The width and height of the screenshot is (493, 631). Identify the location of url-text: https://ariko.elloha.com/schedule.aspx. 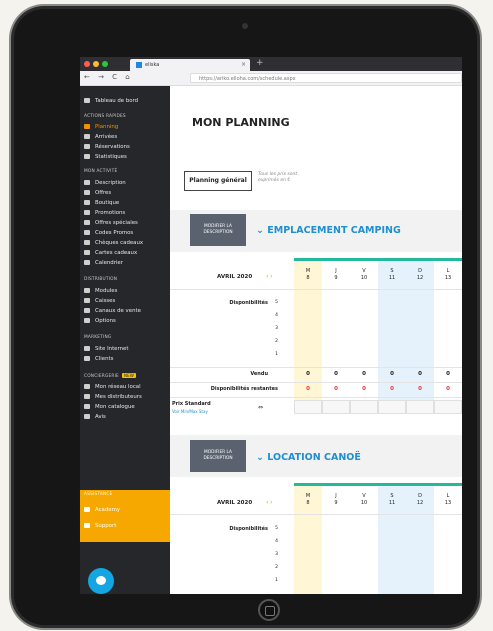
(247, 79).